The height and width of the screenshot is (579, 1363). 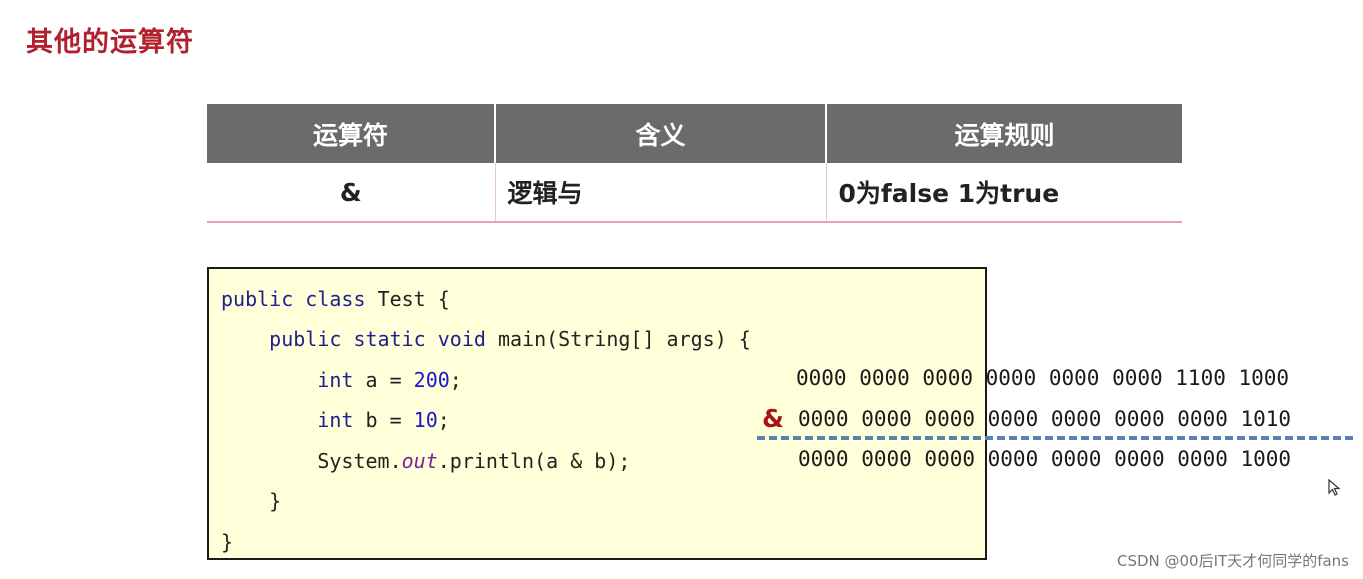 I want to click on table-row: & 逻辑与 0为false 1为true, so click(x=694, y=193).